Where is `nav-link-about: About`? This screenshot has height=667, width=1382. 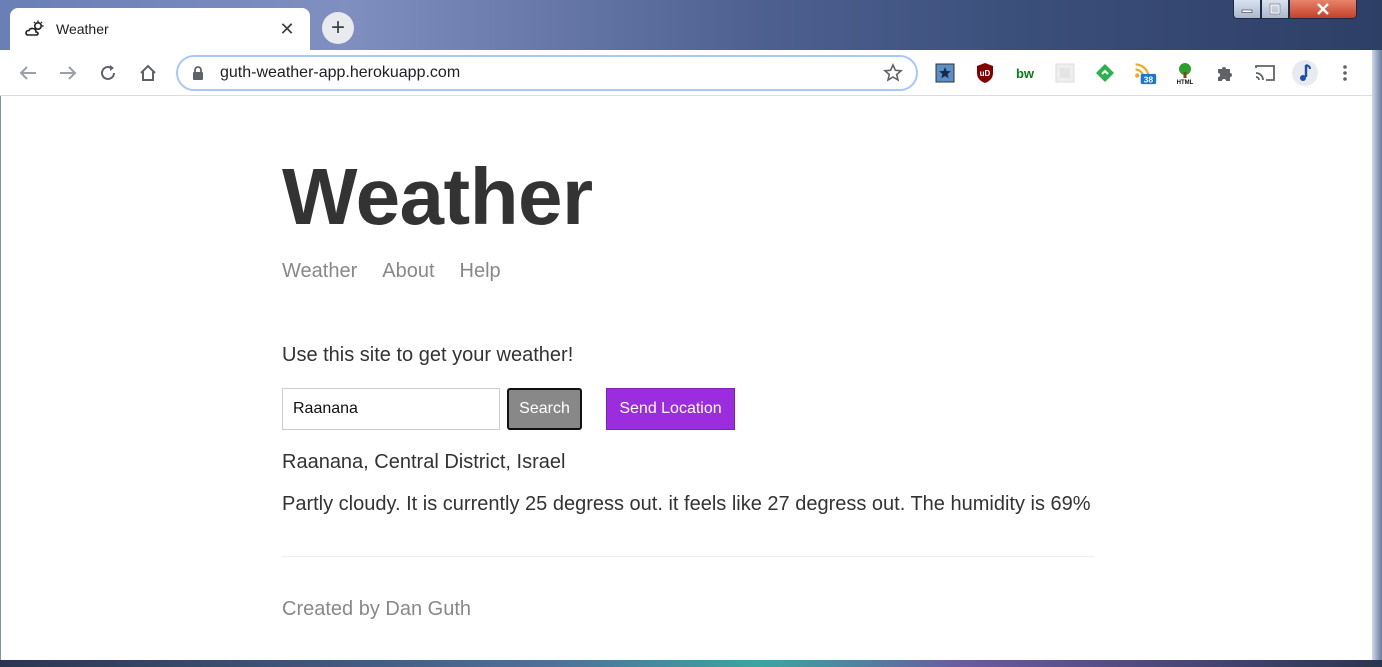
nav-link-about: About is located at coordinates (408, 271).